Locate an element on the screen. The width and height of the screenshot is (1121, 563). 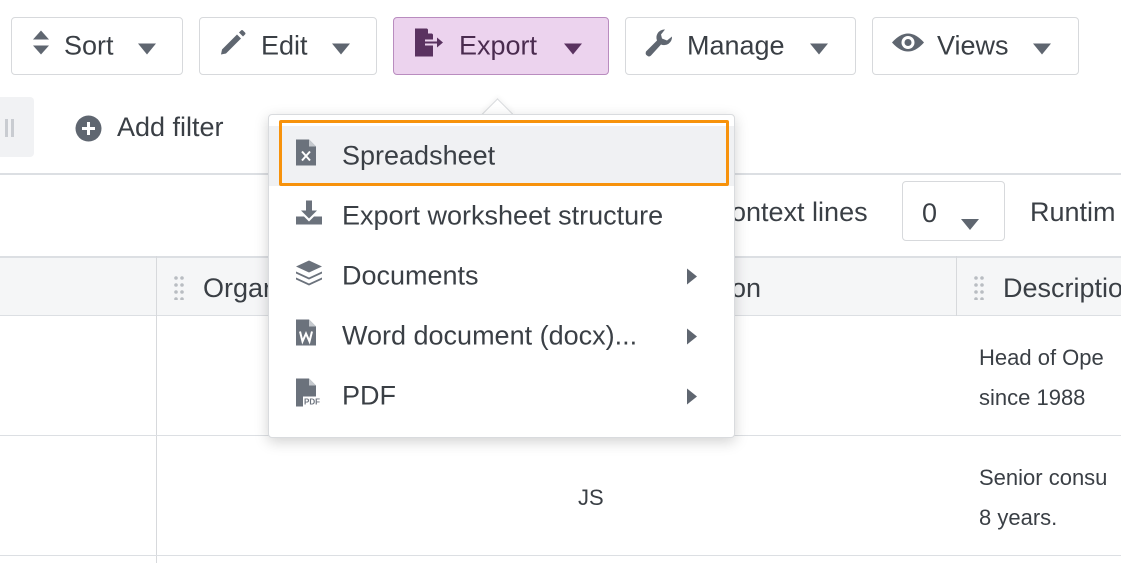
menu-item-pdf: PDF PDF is located at coordinates (501, 396).